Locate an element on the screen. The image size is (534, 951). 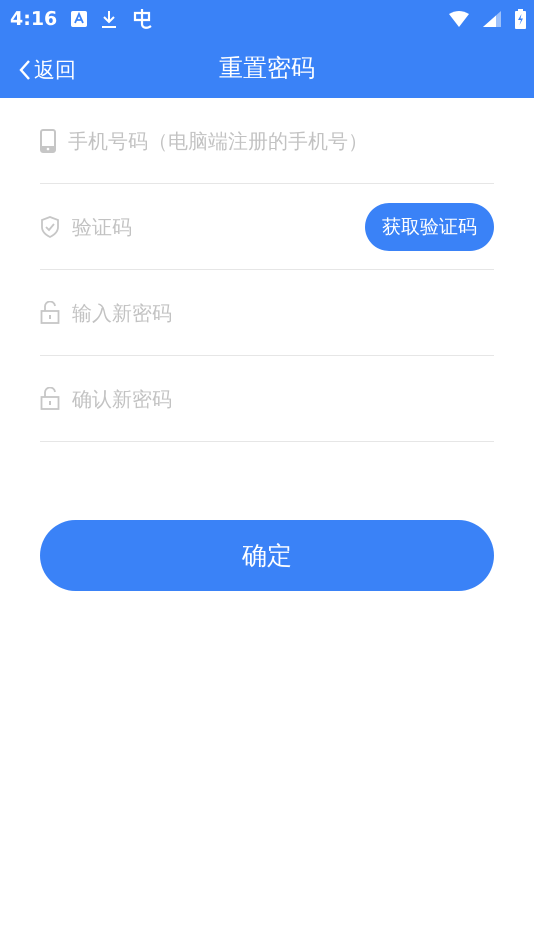
input-field: 手机号码（电脑端注册的手机号） is located at coordinates (281, 140).